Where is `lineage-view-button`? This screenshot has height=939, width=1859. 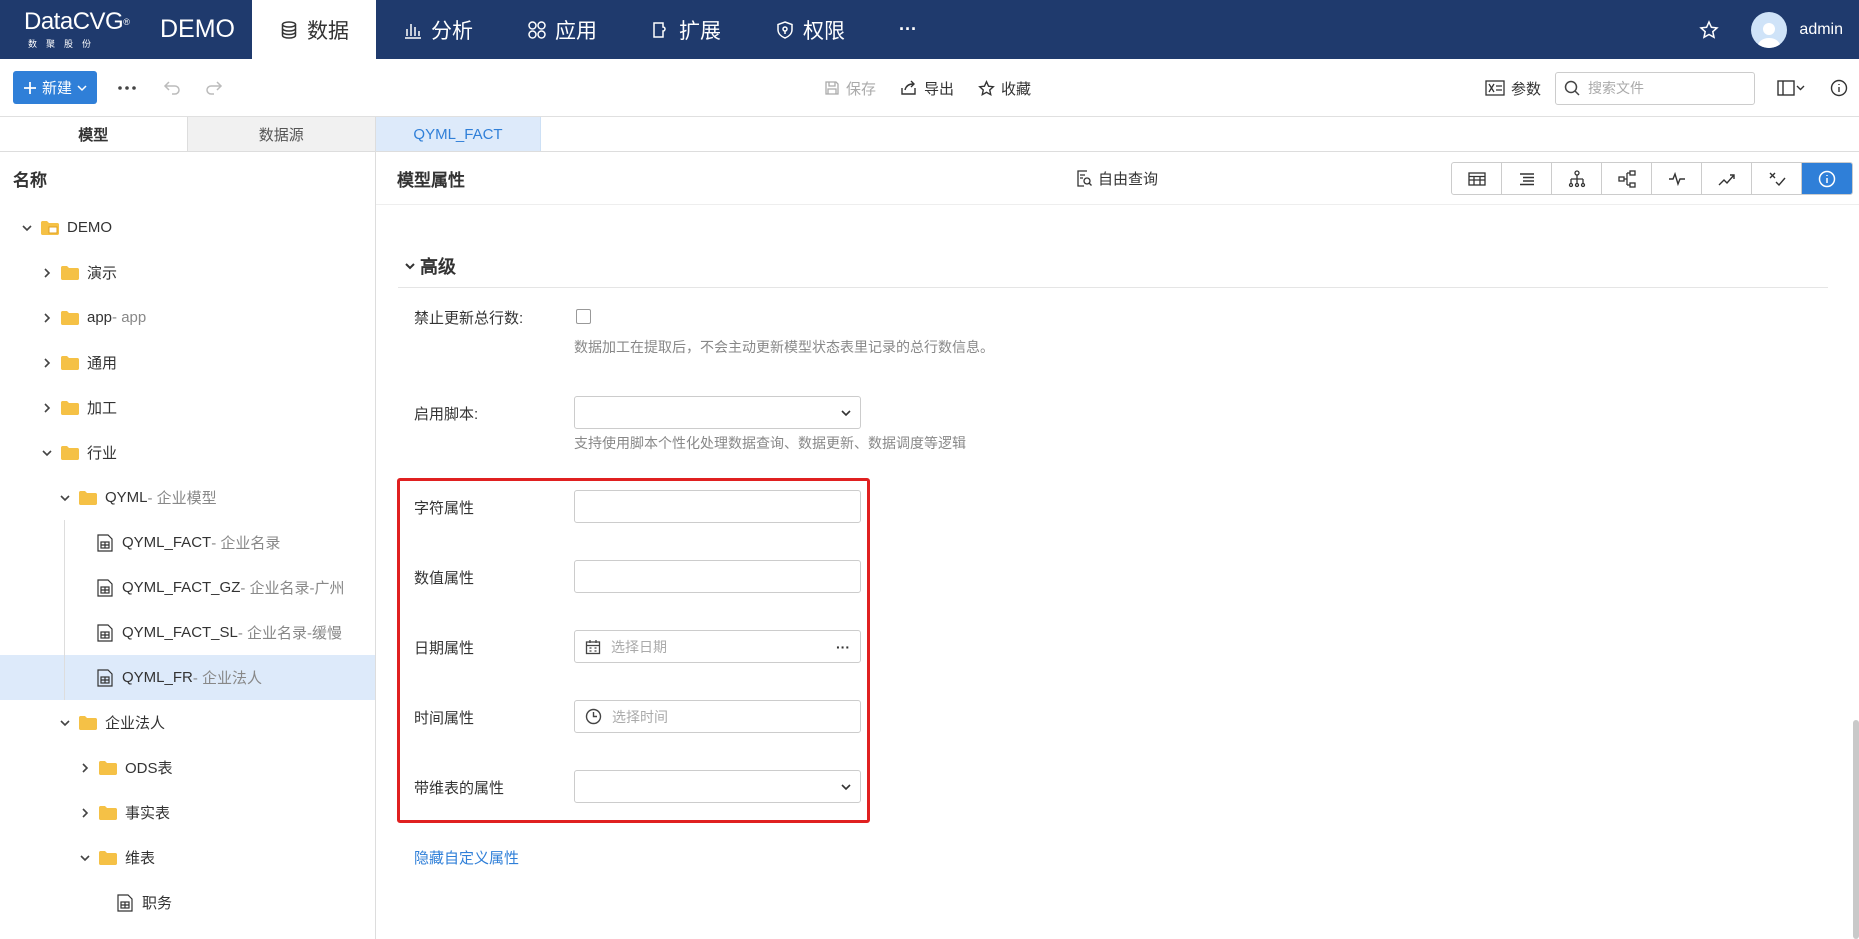
lineage-view-button is located at coordinates (1577, 178).